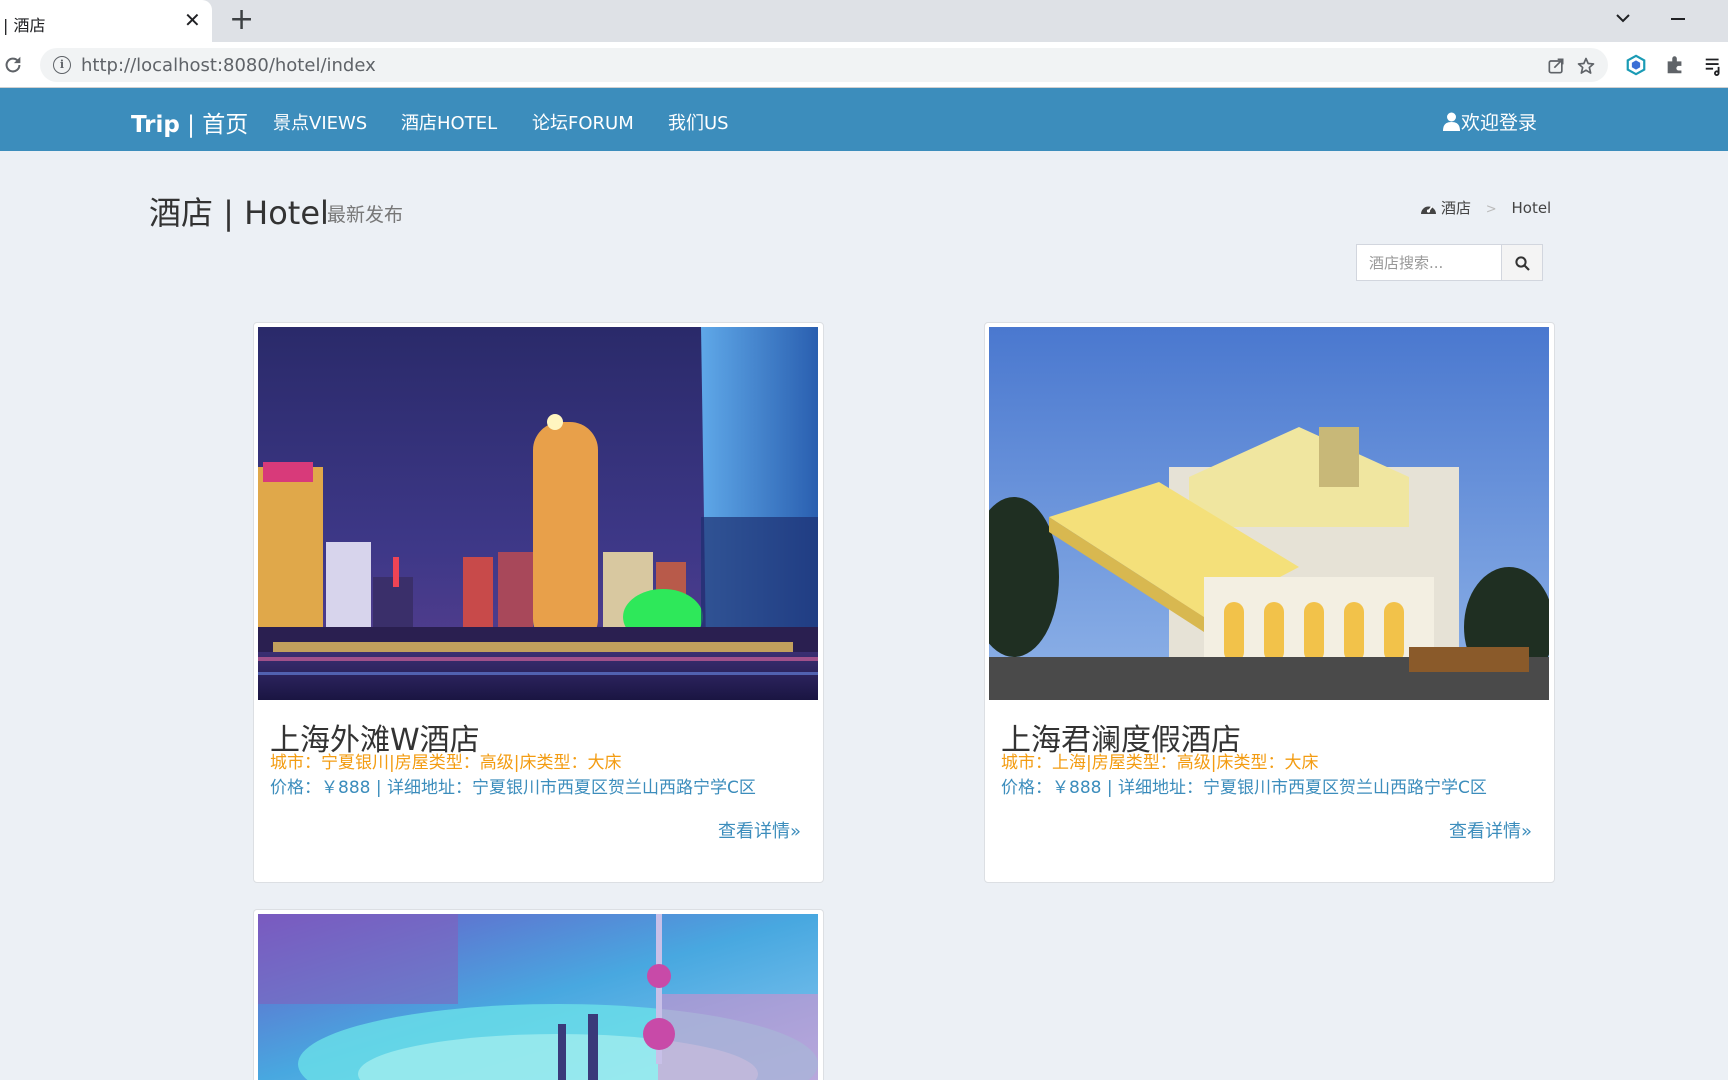 The width and height of the screenshot is (1728, 1080). I want to click on breadcrumb-current: Hotel, so click(1531, 208).